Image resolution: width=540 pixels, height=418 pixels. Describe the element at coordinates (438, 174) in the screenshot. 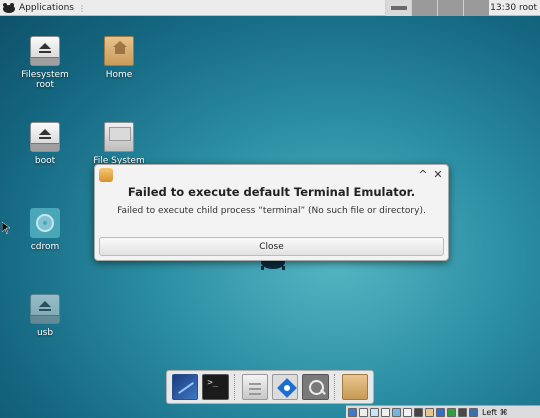

I see `close-icon: ✕` at that location.